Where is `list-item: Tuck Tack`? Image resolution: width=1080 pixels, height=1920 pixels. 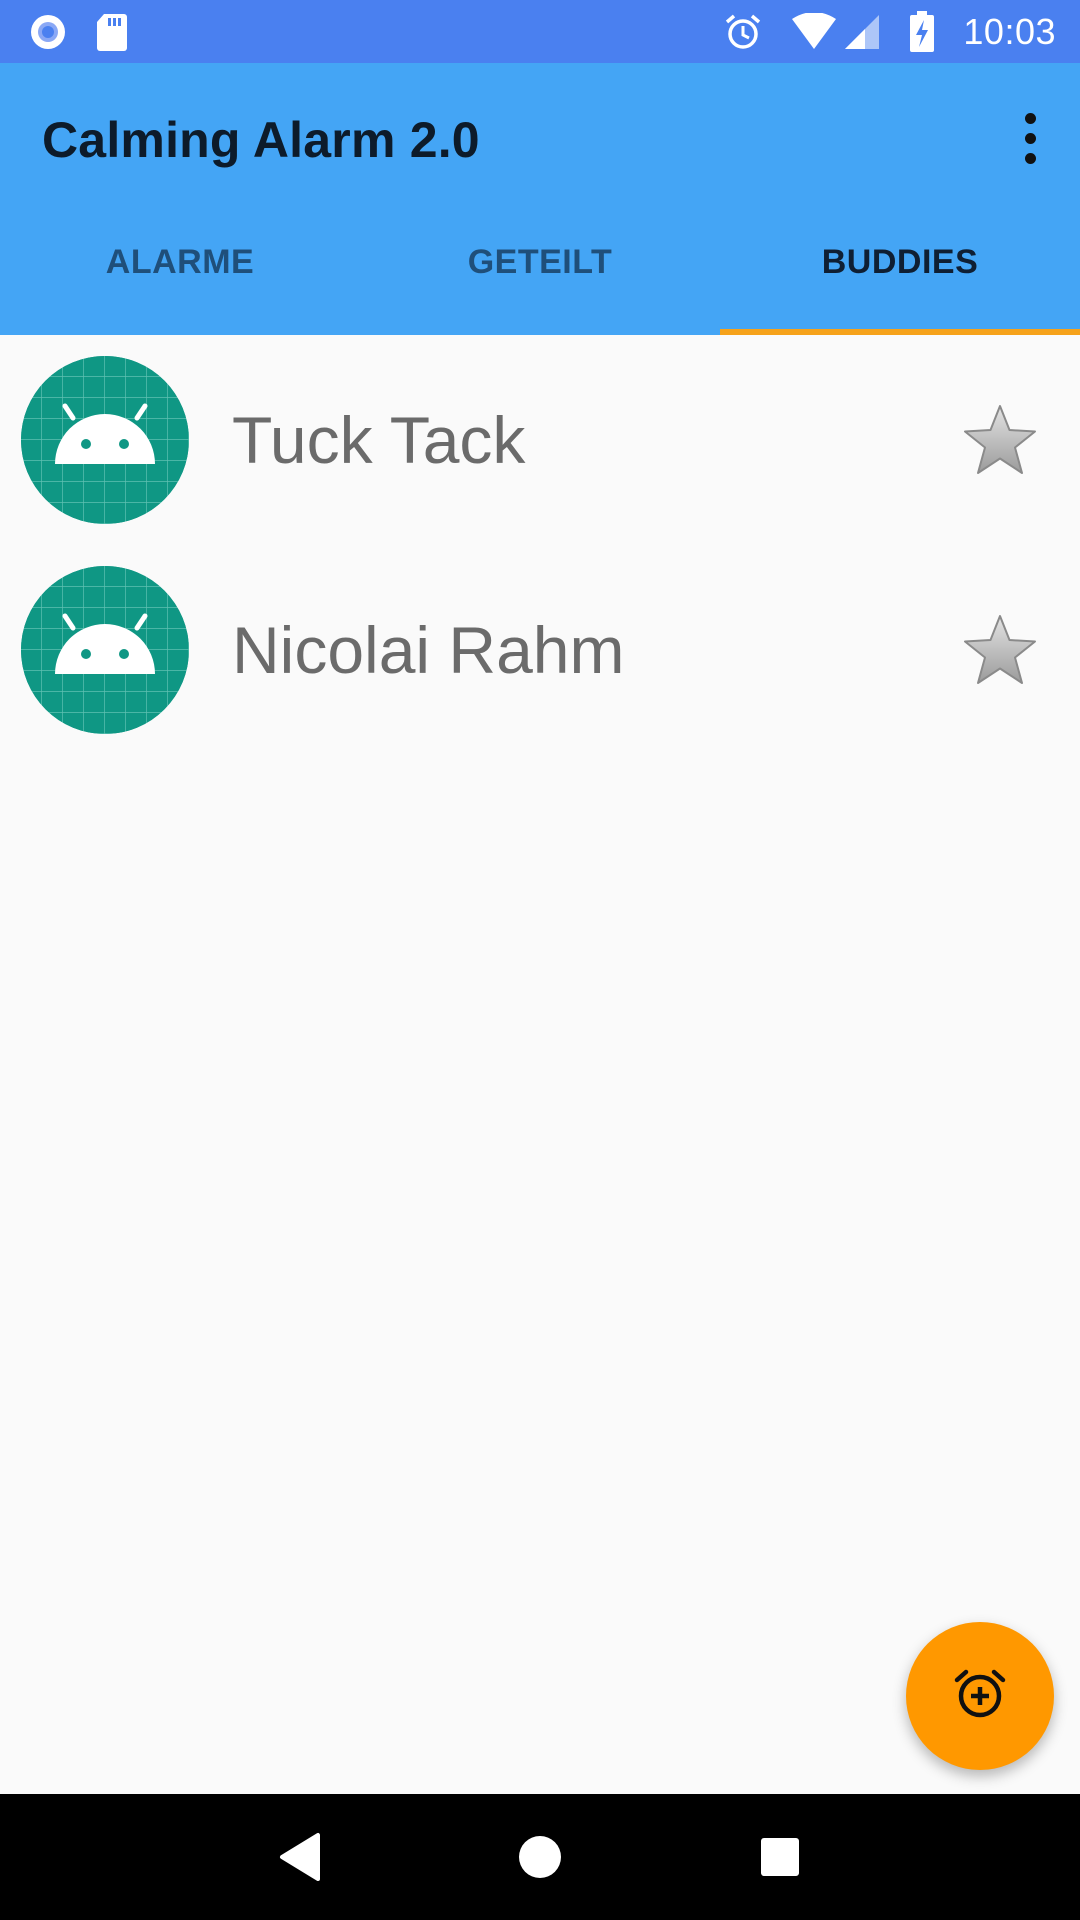
list-item: Tuck Tack is located at coordinates (540, 440).